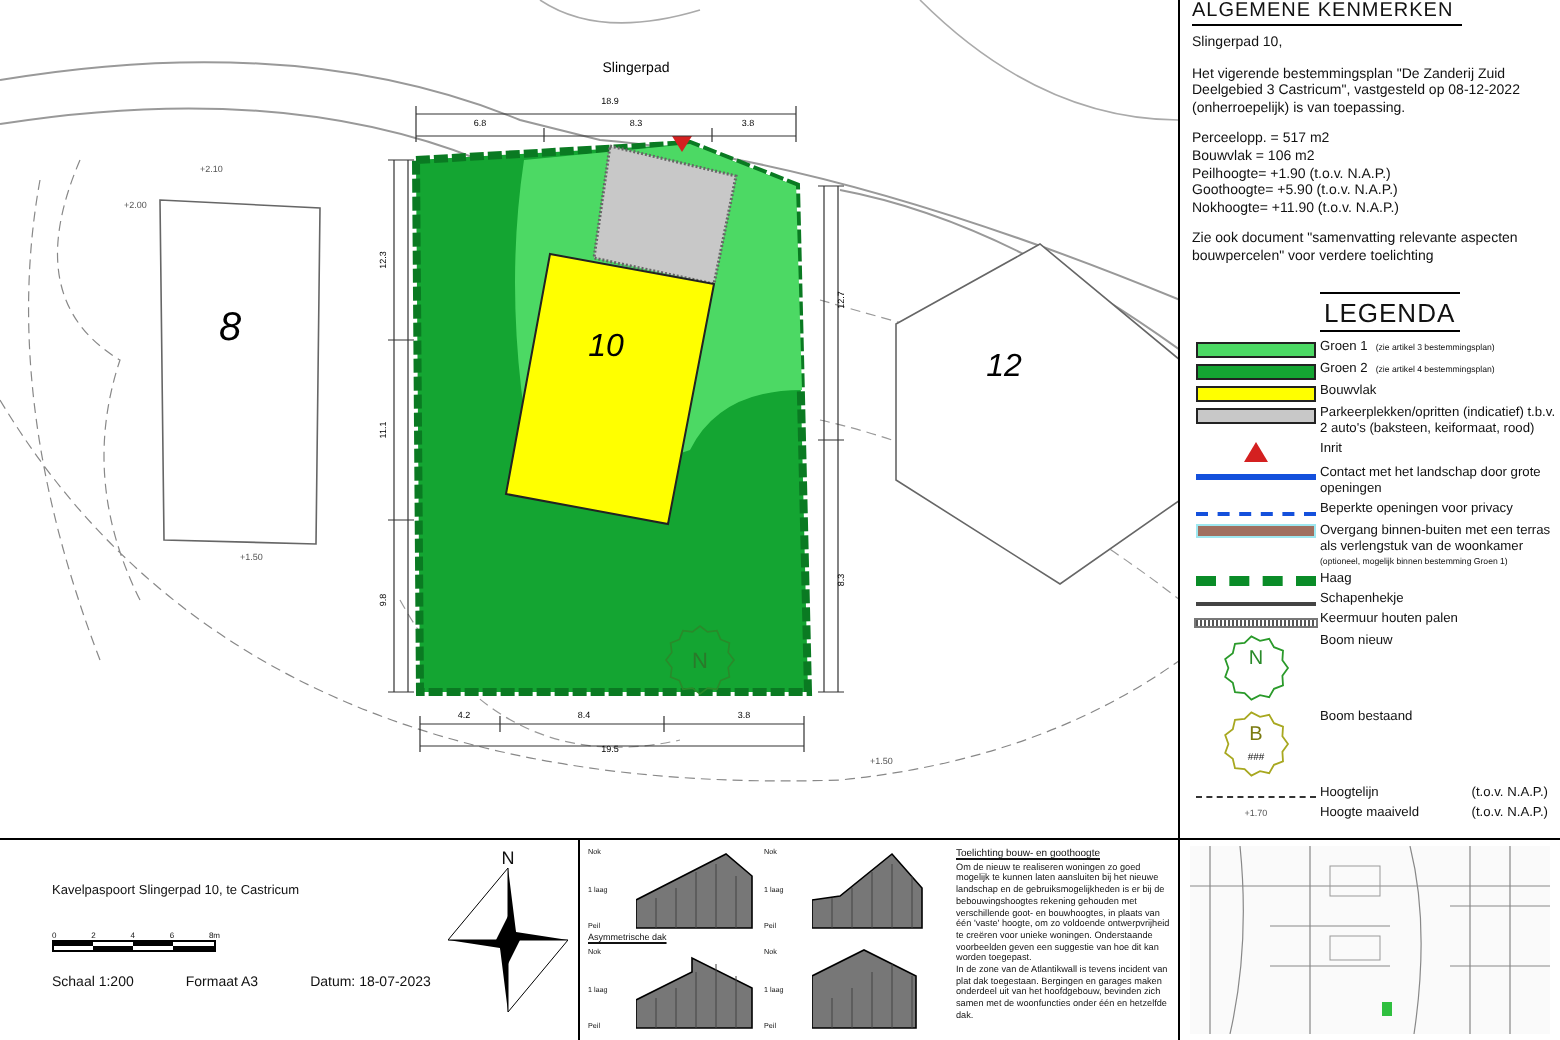  Describe the element at coordinates (682, 144) in the screenshot. I see `entrance-marker` at that location.